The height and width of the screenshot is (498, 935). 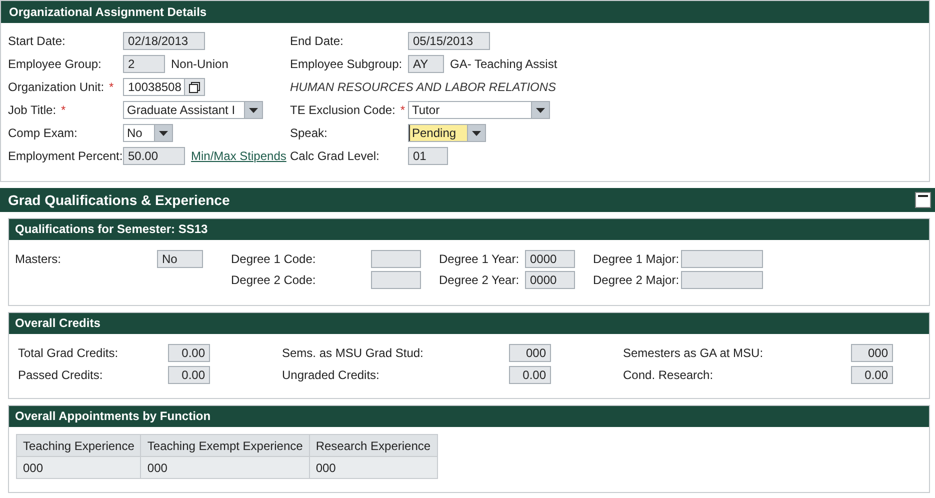 I want to click on read-only-field: AY, so click(x=426, y=64).